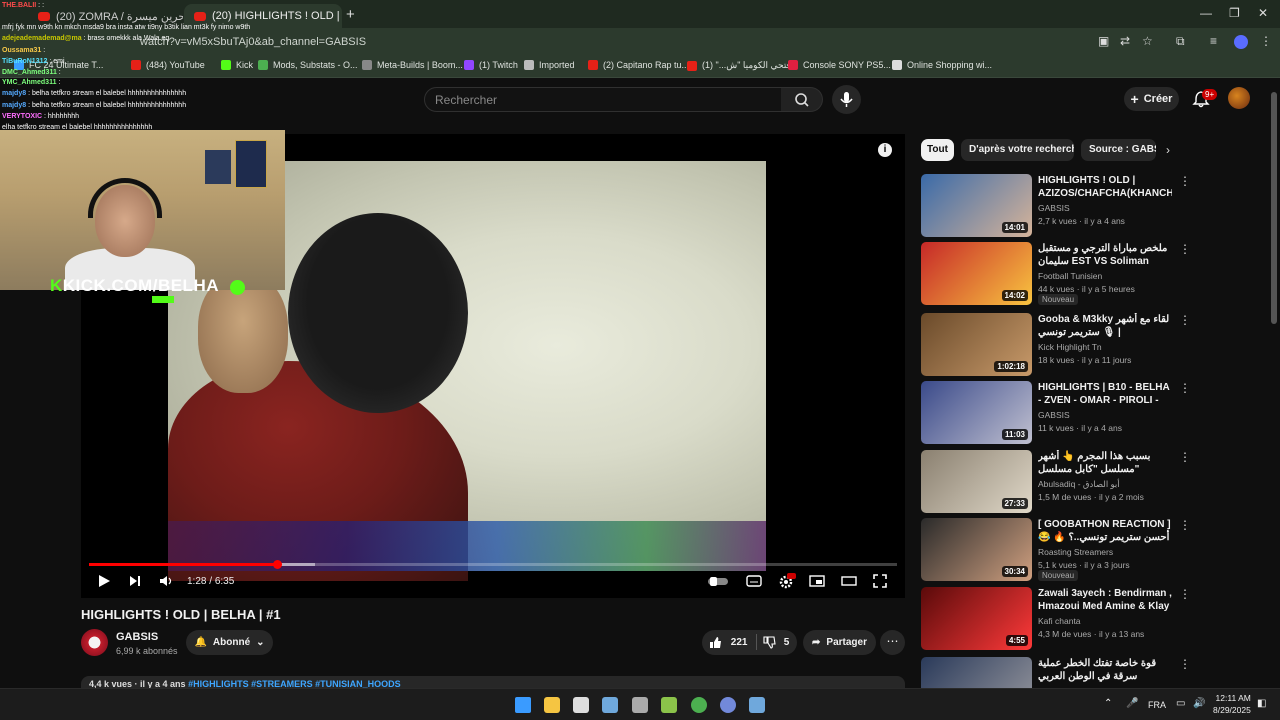 Image resolution: width=1280 pixels, height=720 pixels. What do you see at coordinates (1232, 704) in the screenshot?
I see `clock: 12:11 AM 8/29/2025` at bounding box center [1232, 704].